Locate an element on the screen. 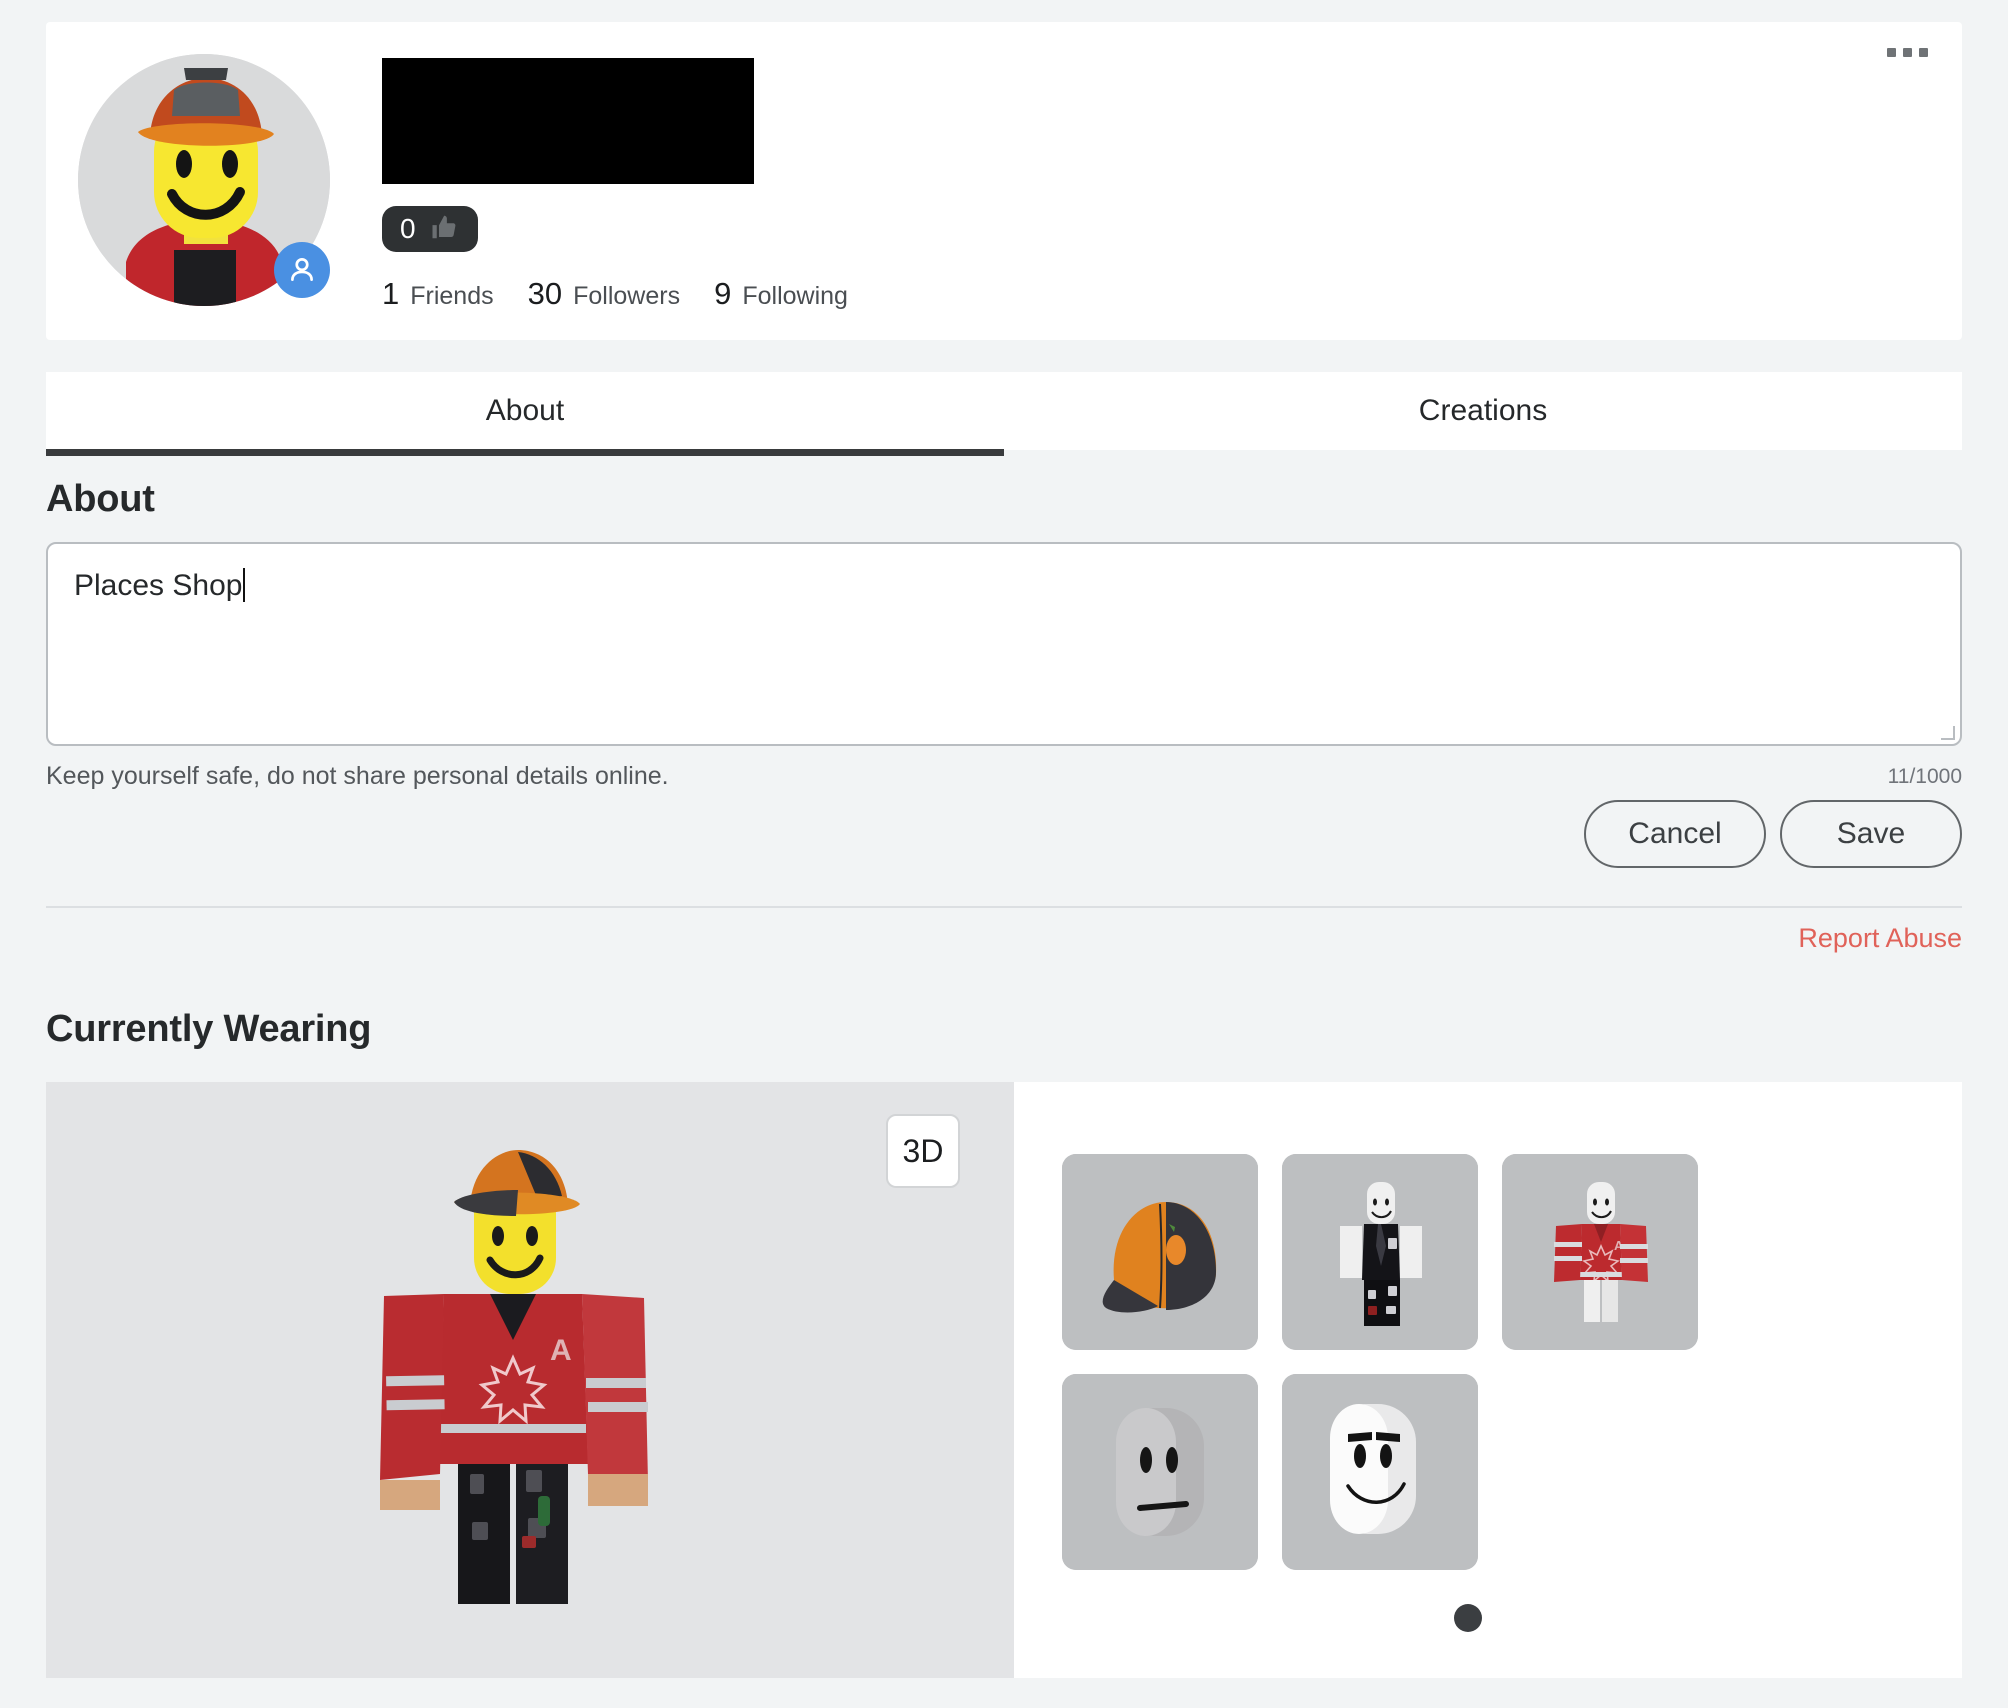  three-dots-icon is located at coordinates (1907, 52).